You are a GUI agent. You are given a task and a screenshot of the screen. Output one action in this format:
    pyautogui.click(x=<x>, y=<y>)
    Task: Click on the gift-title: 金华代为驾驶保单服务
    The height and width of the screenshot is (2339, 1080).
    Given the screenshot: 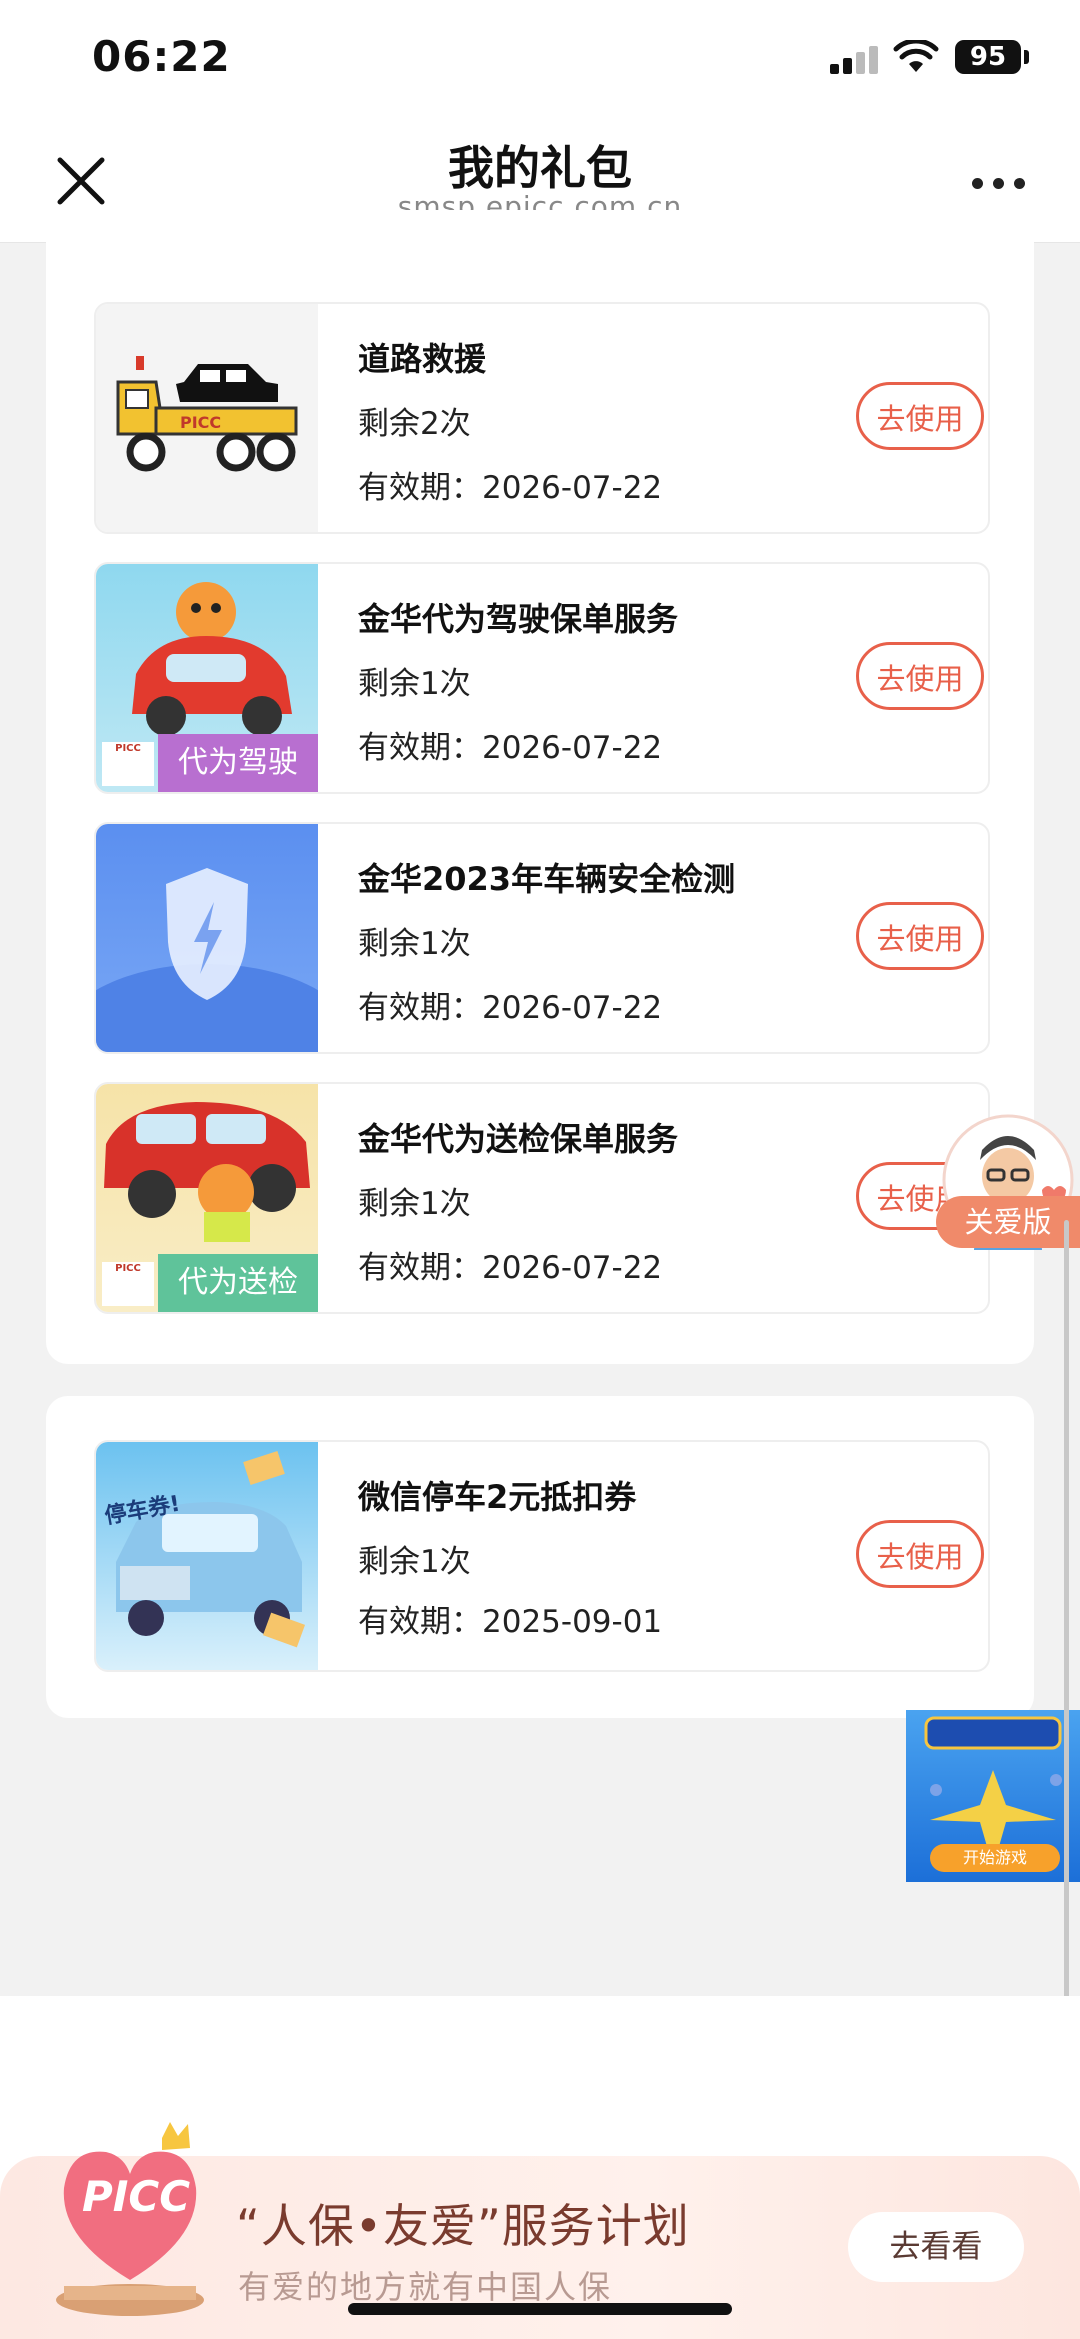 What is the action you would take?
    pyautogui.click(x=518, y=619)
    